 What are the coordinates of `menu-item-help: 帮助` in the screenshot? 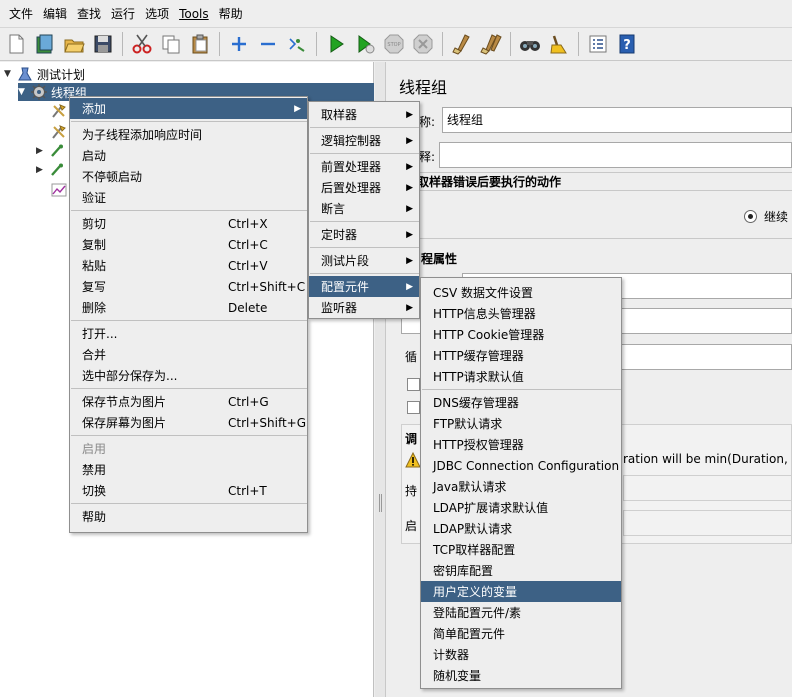 It's located at (188, 516).